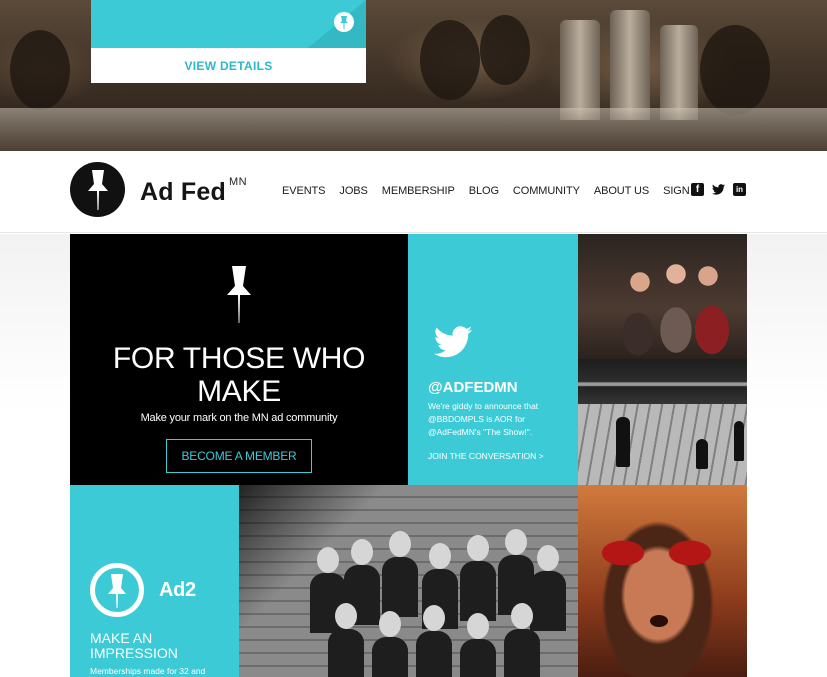 This screenshot has width=827, height=677. What do you see at coordinates (183, 192) in the screenshot?
I see `brand-name: Ad Fed` at bounding box center [183, 192].